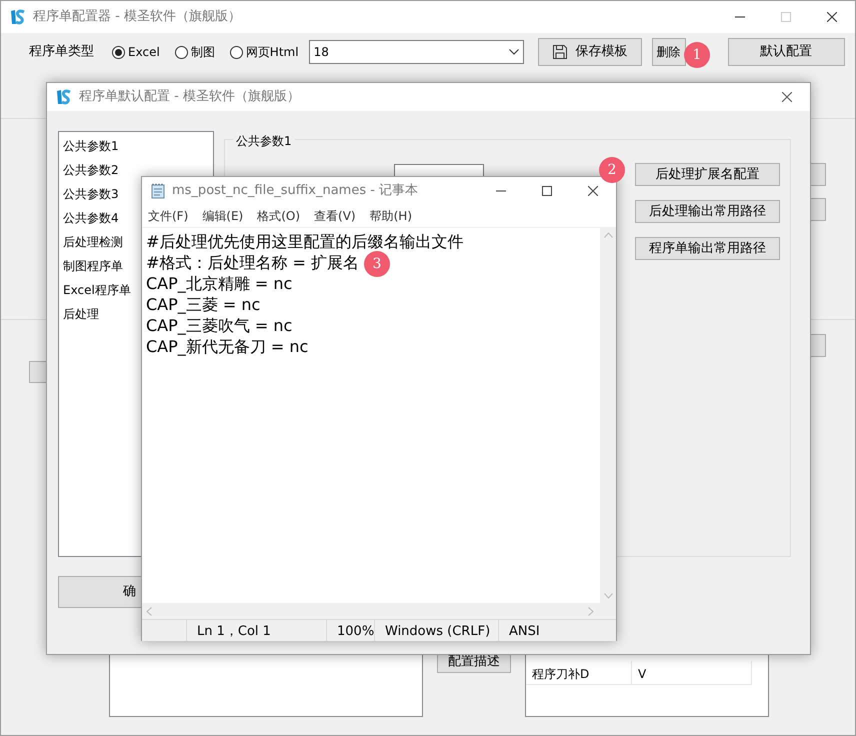 The height and width of the screenshot is (736, 856). I want to click on config-button: 程序单输出常用路径, so click(707, 248).